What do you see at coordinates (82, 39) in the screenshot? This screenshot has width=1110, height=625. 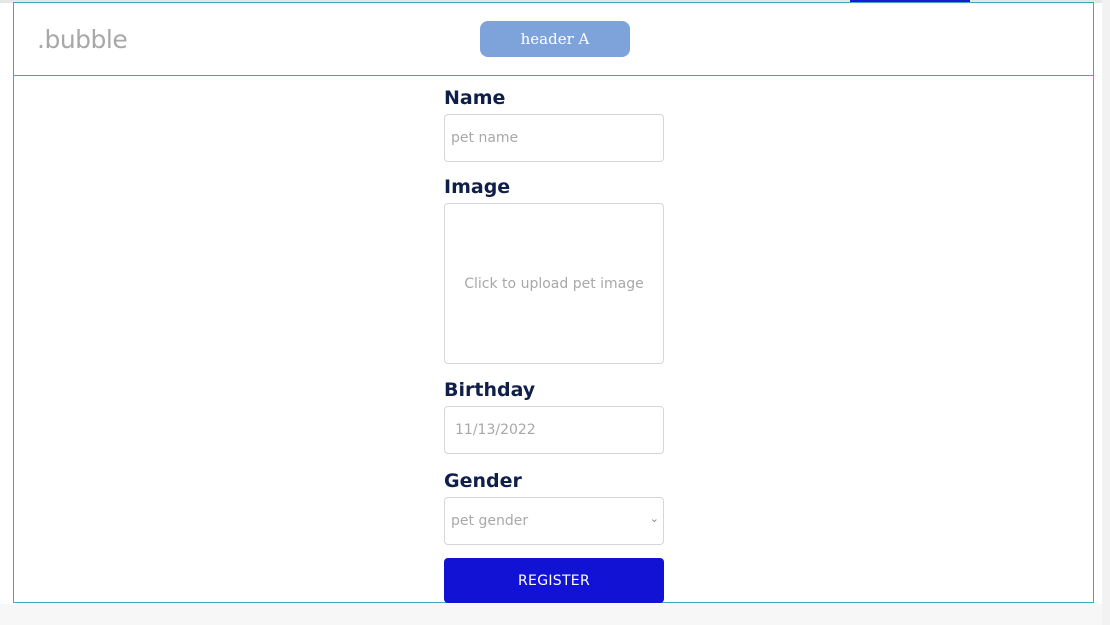 I see `bubble-logo: .bubble` at bounding box center [82, 39].